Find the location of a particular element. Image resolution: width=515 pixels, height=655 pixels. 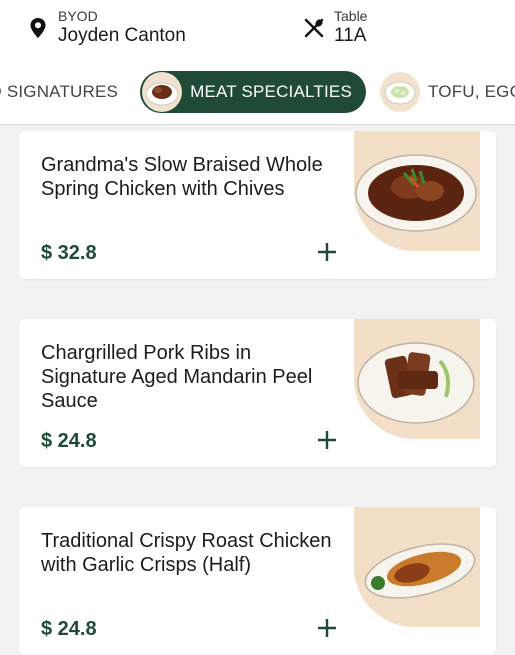

location-info: BYOD Joyden Canton is located at coordinates (105, 28).